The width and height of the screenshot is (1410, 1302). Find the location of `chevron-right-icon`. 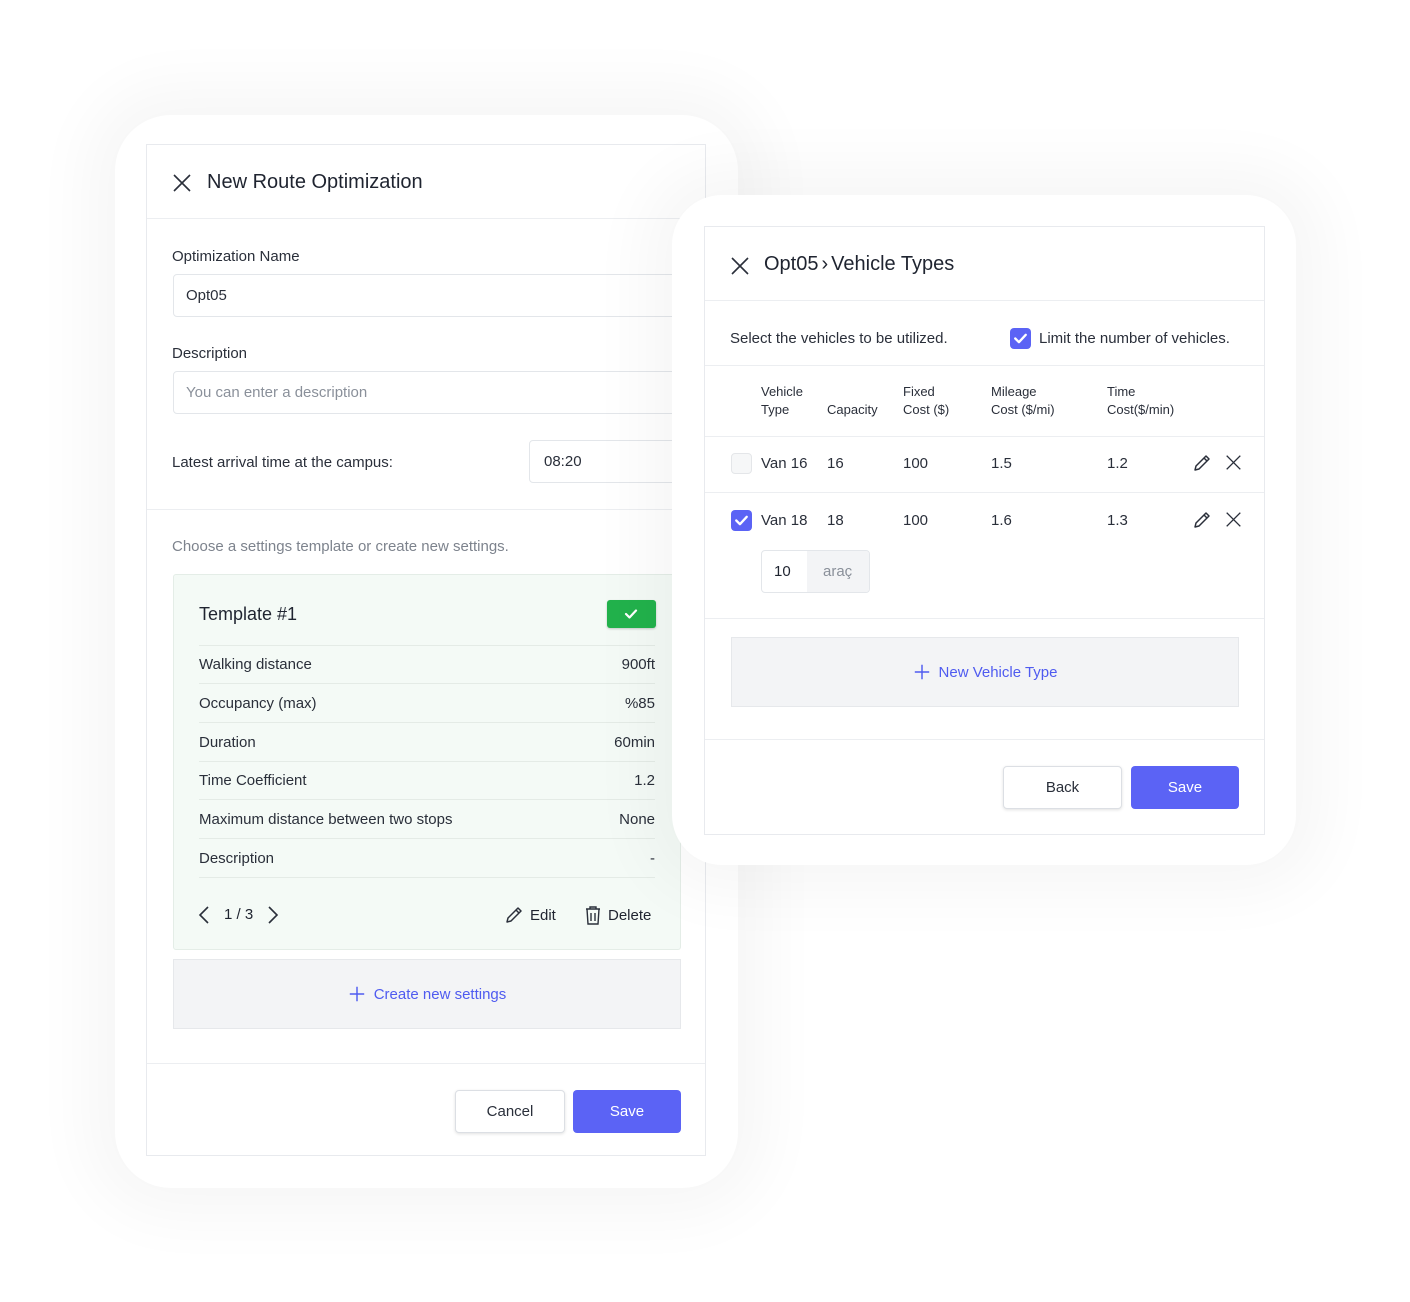

chevron-right-icon is located at coordinates (273, 915).